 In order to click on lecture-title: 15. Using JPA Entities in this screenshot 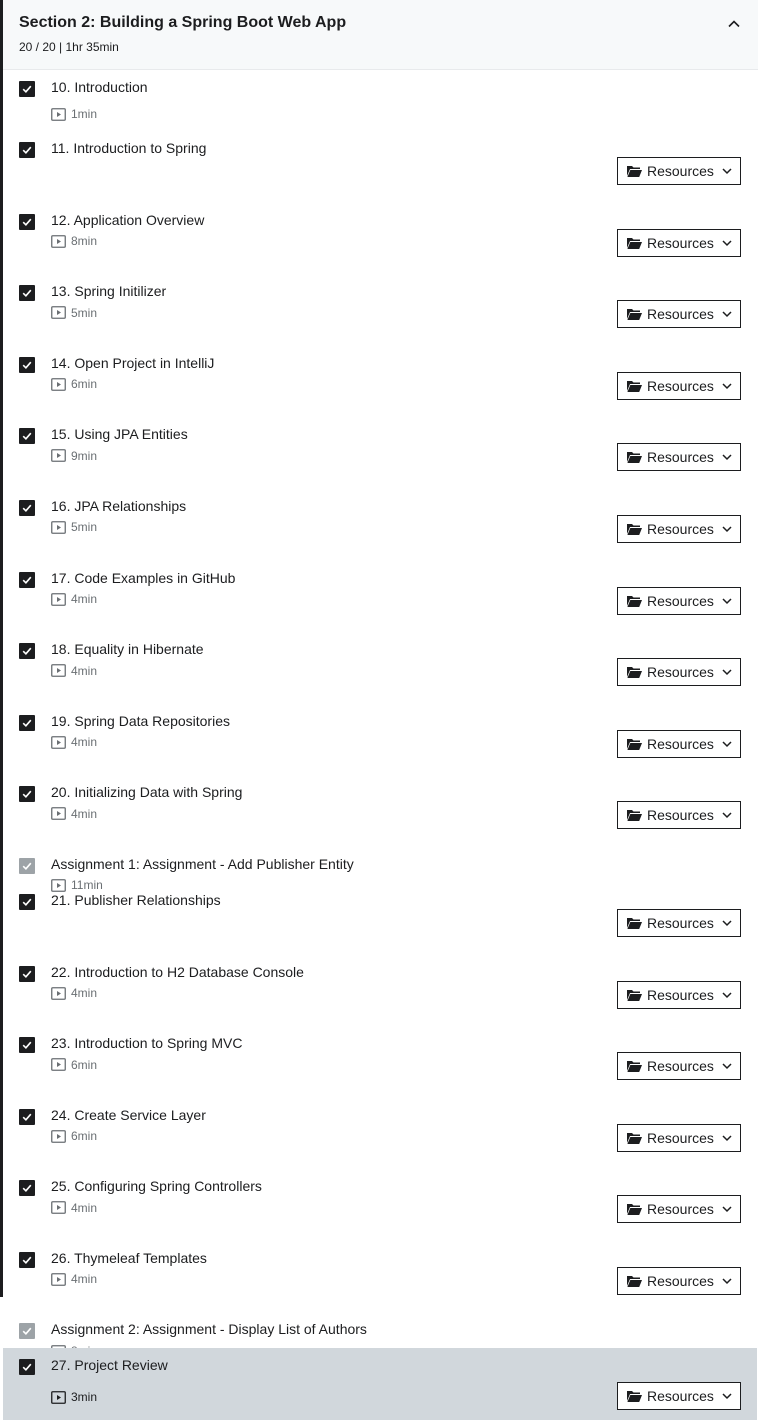, I will do `click(119, 434)`.